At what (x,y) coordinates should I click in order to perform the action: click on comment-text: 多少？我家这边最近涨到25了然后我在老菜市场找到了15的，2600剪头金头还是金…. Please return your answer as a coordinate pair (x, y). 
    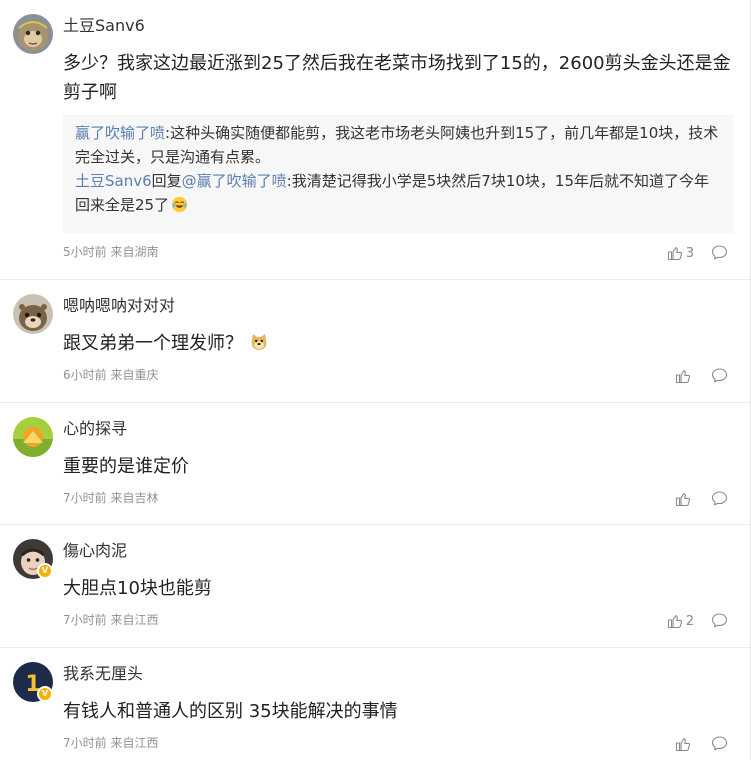
    Looking at the image, I should click on (397, 78).